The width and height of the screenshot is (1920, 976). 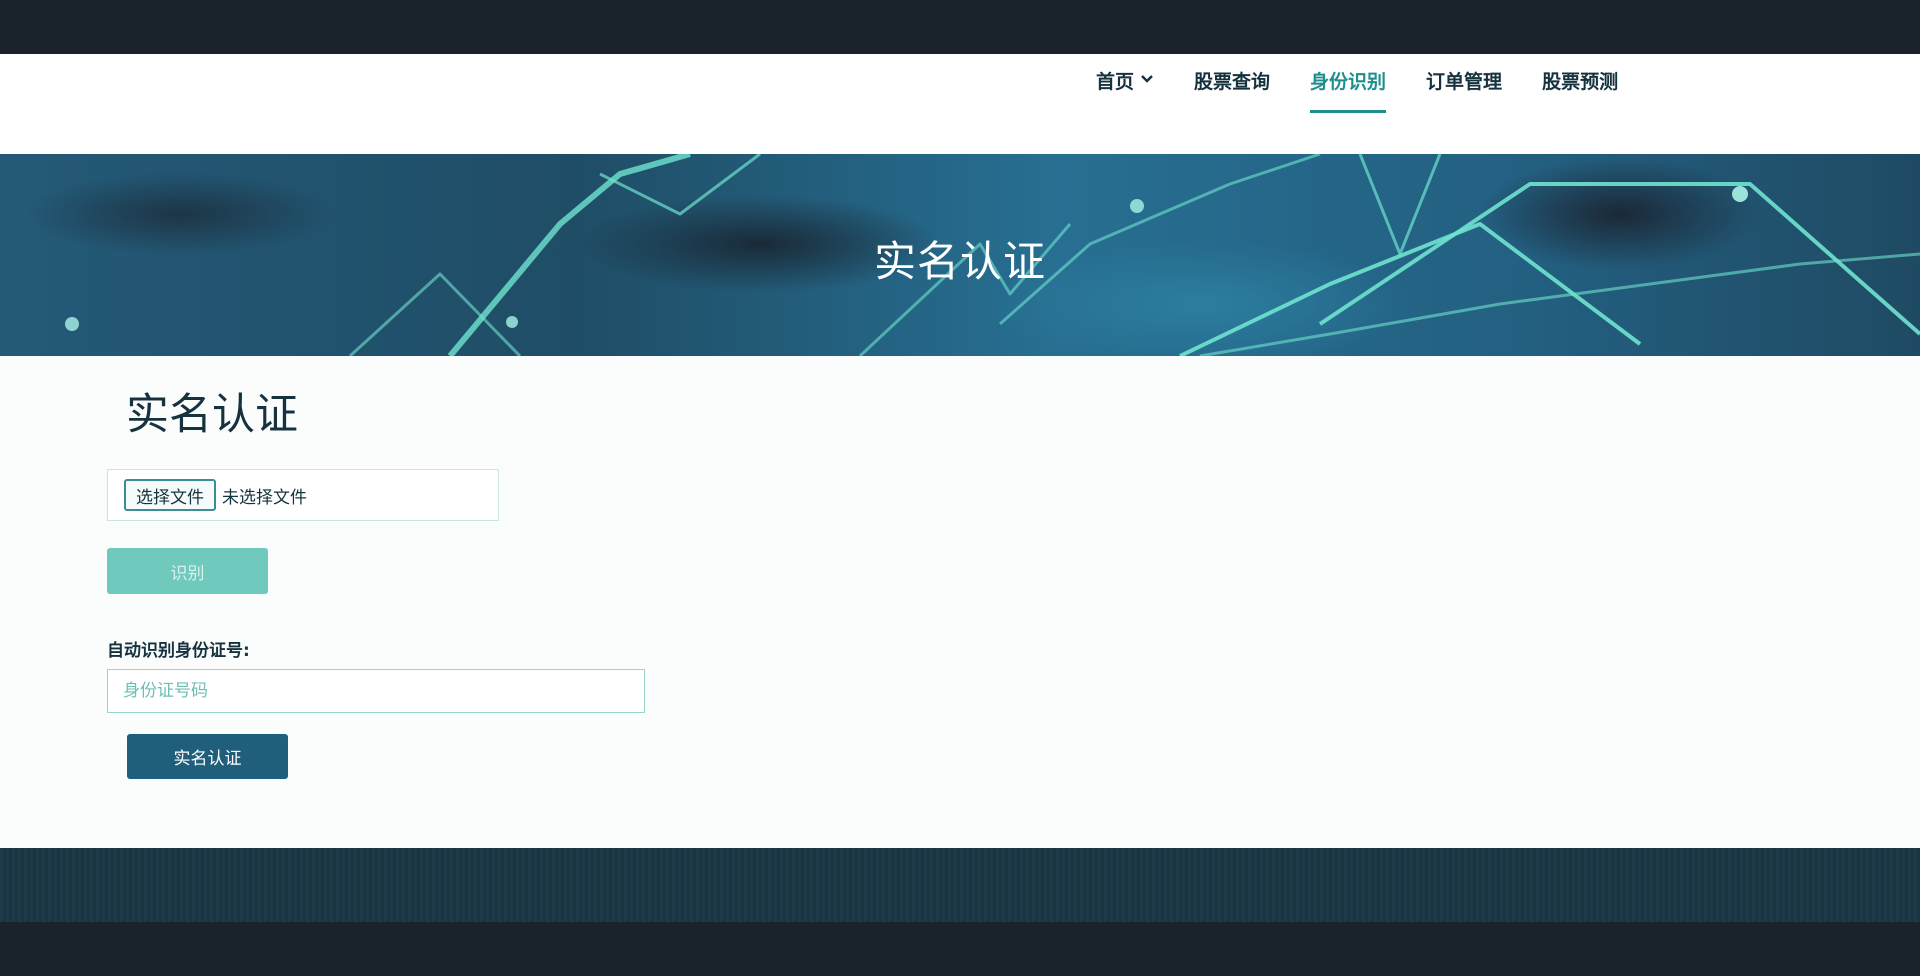 What do you see at coordinates (1348, 104) in the screenshot?
I see `nav-item-identity: 身份识别` at bounding box center [1348, 104].